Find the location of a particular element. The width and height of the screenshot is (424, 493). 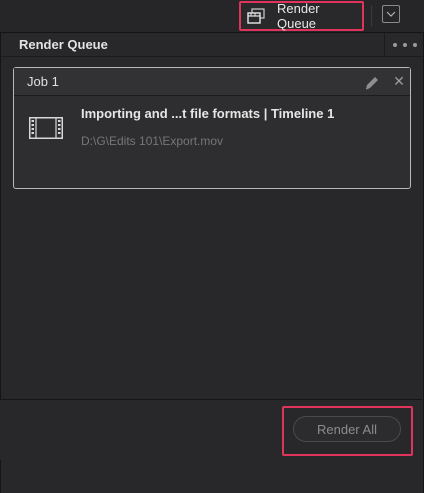

job-card-header: Job 1 ✕ is located at coordinates (212, 82).